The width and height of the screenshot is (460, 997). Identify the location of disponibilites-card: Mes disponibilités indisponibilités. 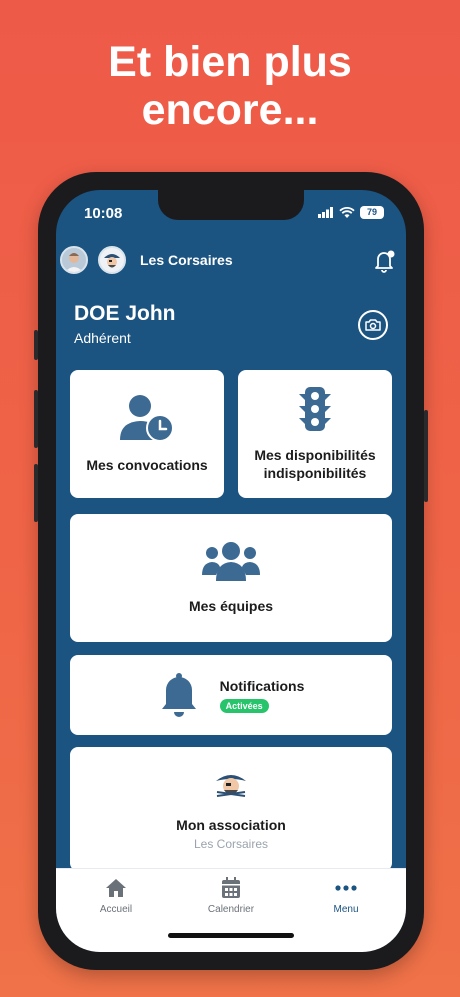
(315, 434).